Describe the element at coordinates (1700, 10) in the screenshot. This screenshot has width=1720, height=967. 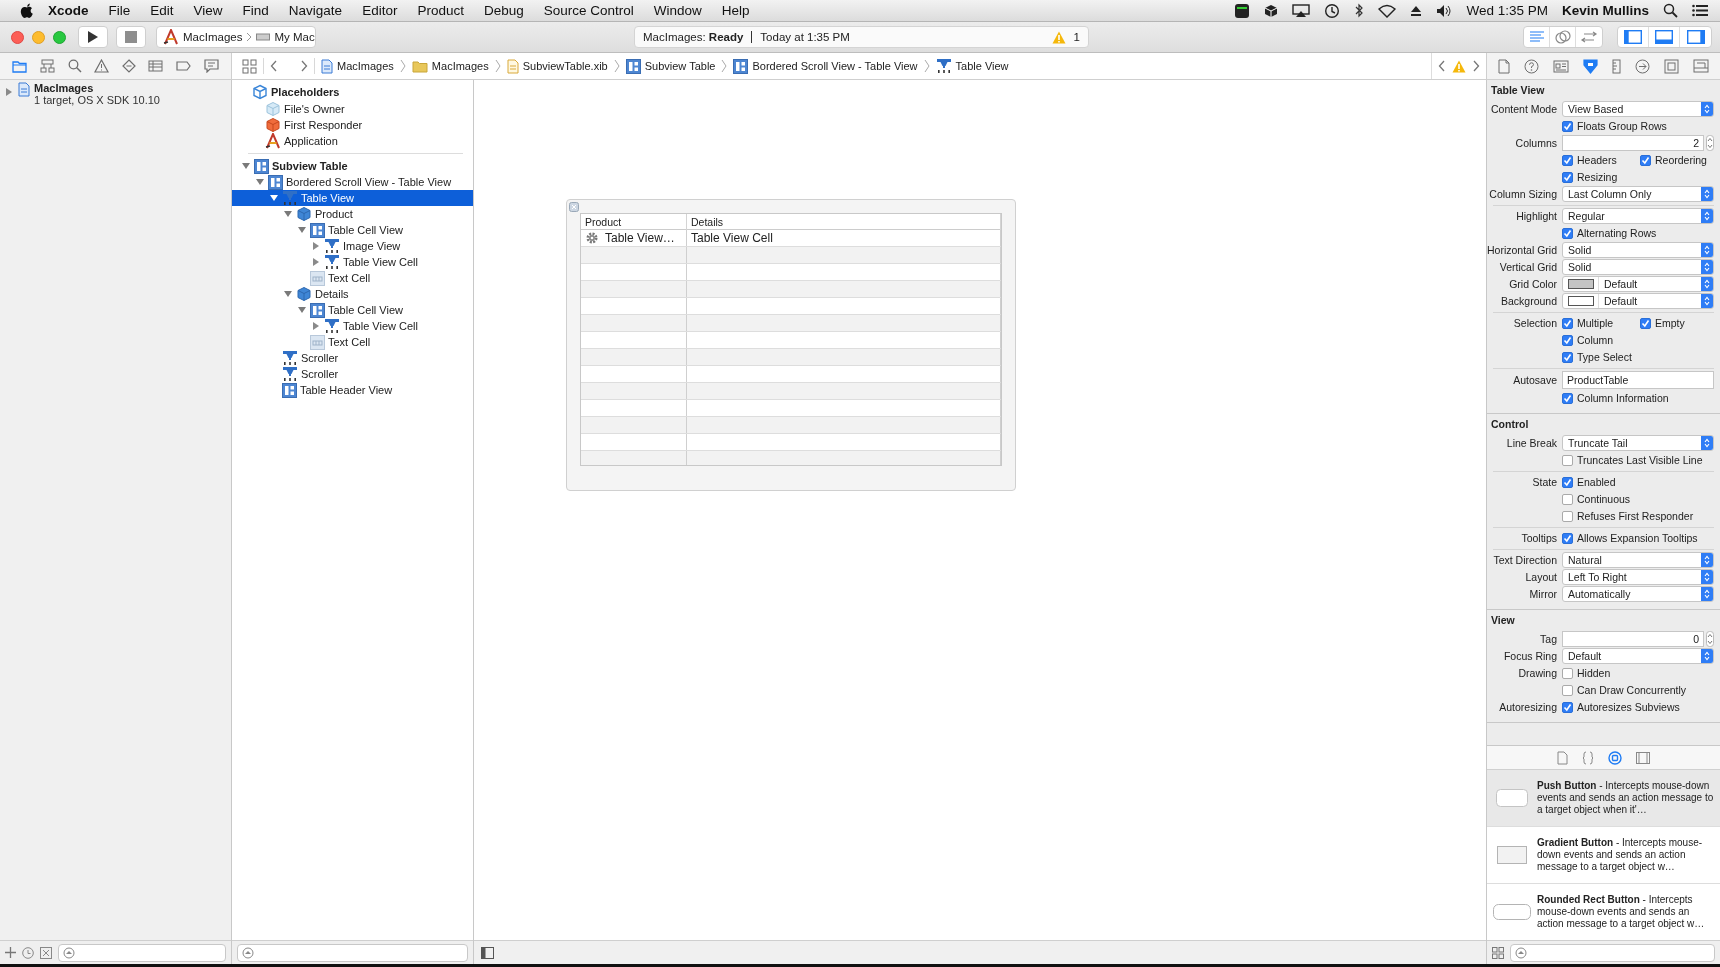
I see `list-icon` at that location.